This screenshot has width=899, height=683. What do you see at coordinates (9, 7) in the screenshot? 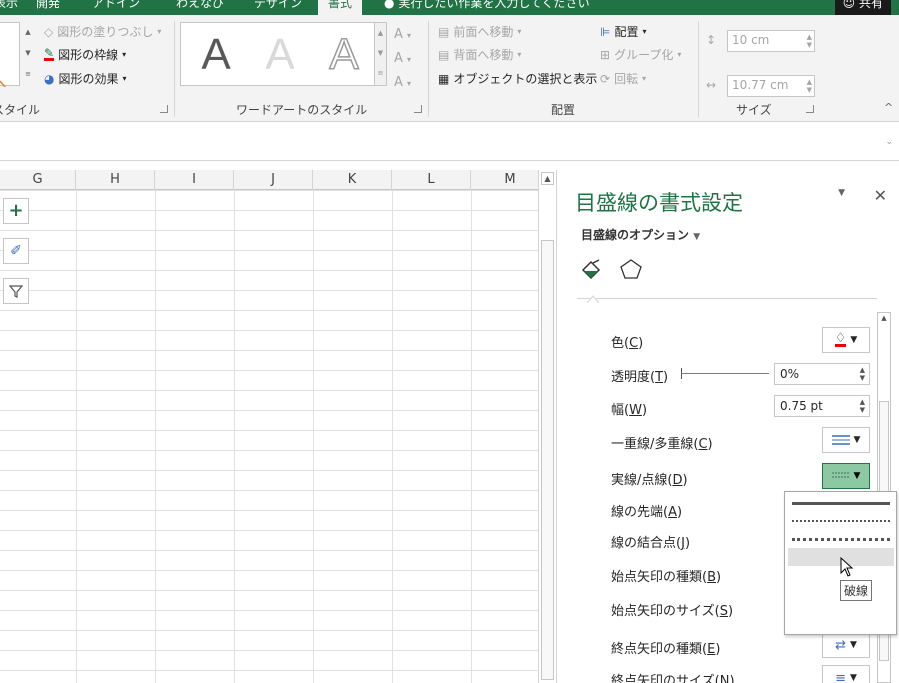
I see `tab-view: 表示` at bounding box center [9, 7].